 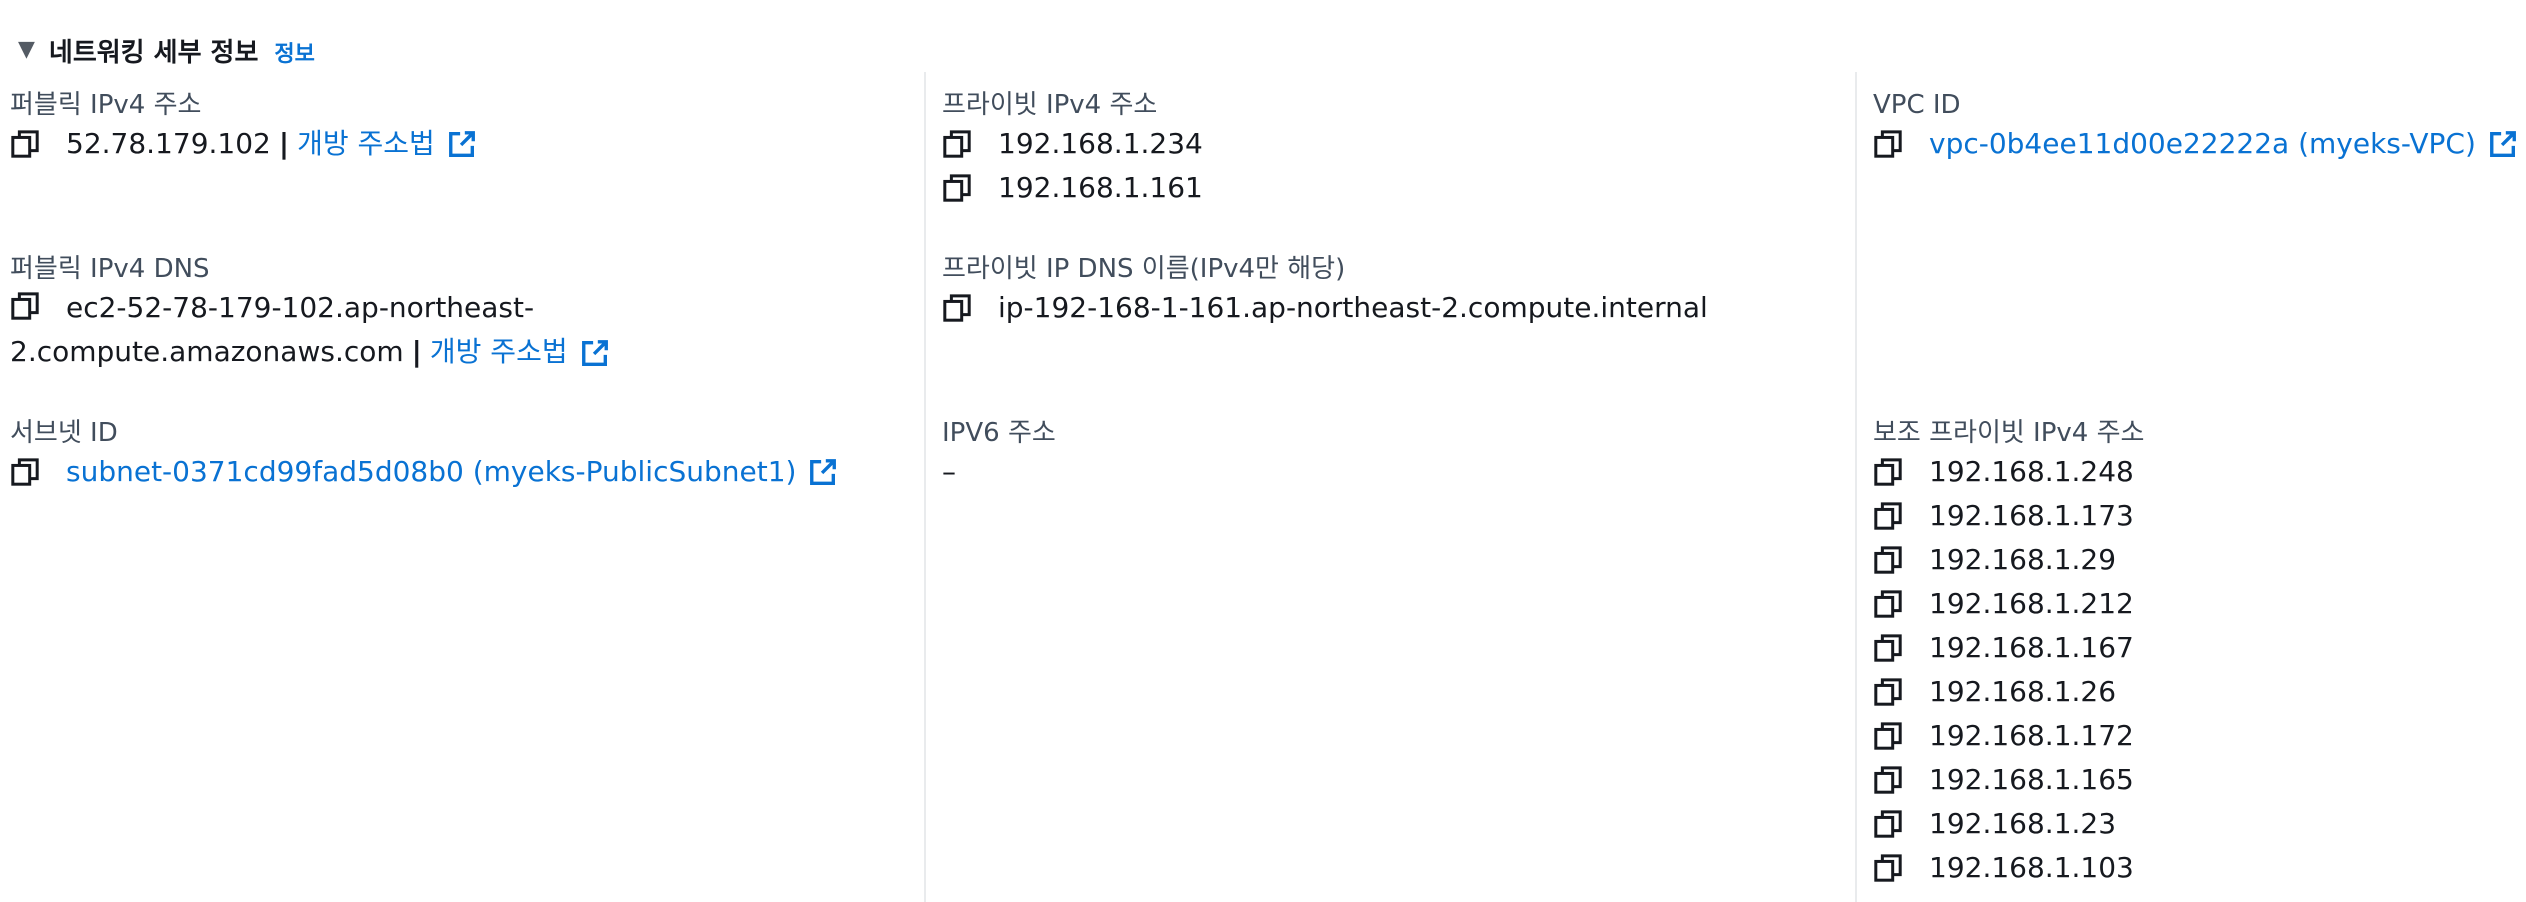 What do you see at coordinates (1392, 188) in the screenshot?
I see `private-ipv4-item: 192.168.1.161` at bounding box center [1392, 188].